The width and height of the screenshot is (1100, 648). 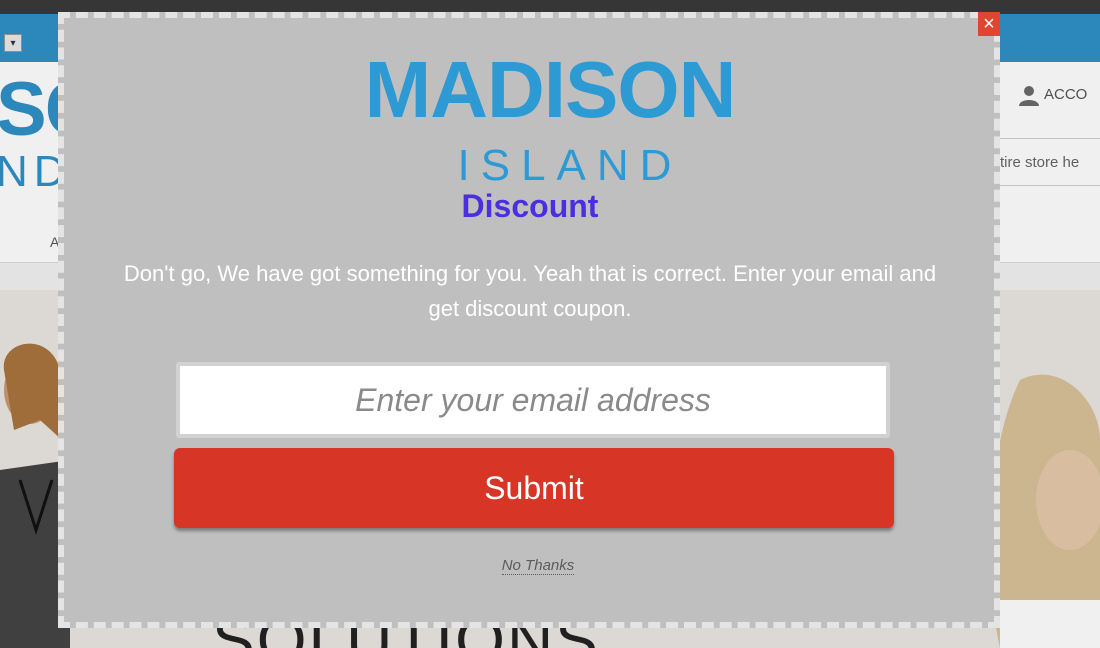 I want to click on submit-button: Submit, so click(x=534, y=488).